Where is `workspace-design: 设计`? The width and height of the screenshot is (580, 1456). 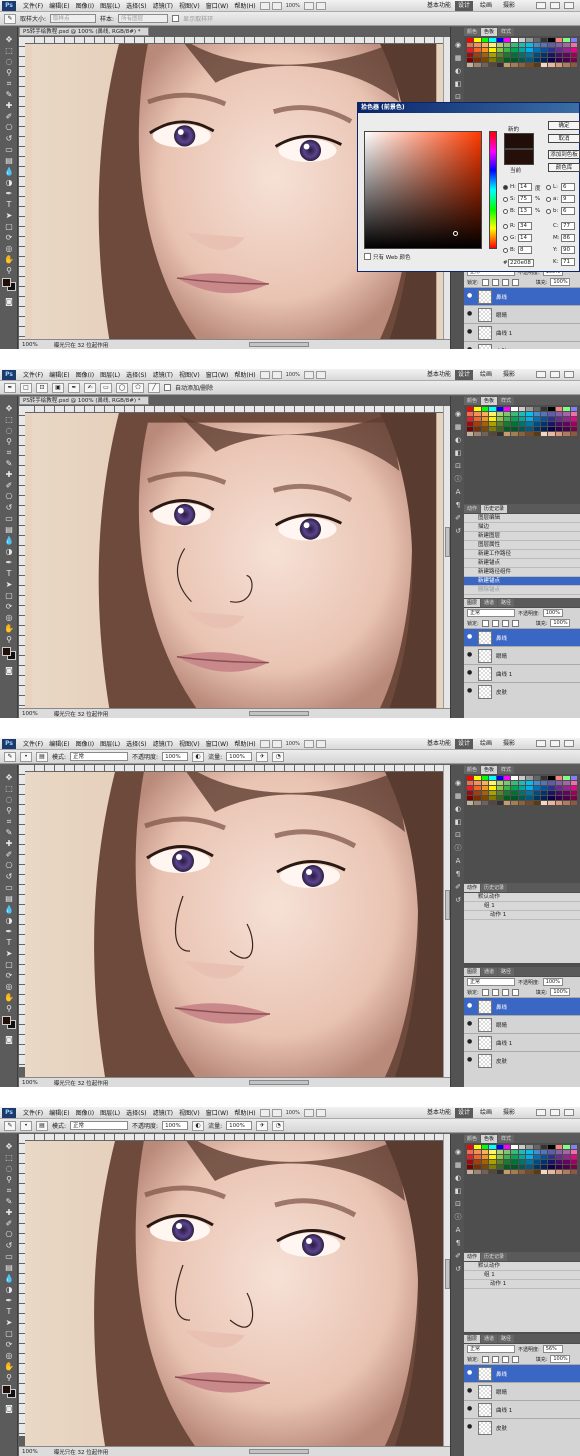 workspace-design: 设计 is located at coordinates (464, 1113).